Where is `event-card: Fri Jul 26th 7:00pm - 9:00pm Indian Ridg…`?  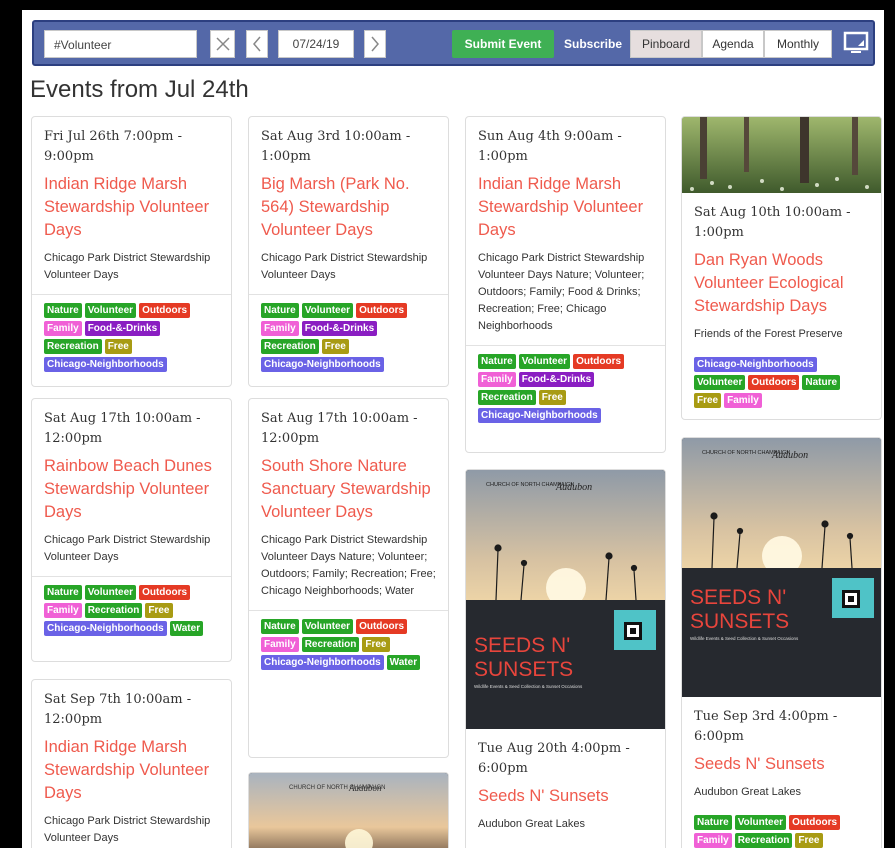 event-card: Fri Jul 26th 7:00pm - 9:00pm Indian Ridg… is located at coordinates (131, 251).